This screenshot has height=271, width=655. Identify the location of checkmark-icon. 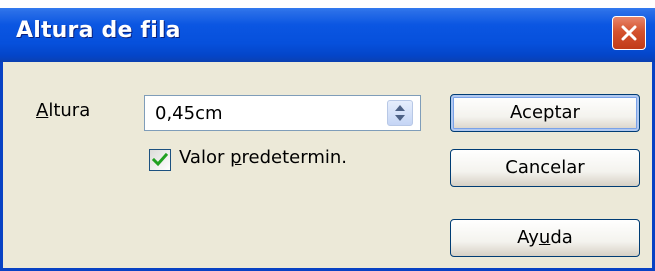
(160, 159).